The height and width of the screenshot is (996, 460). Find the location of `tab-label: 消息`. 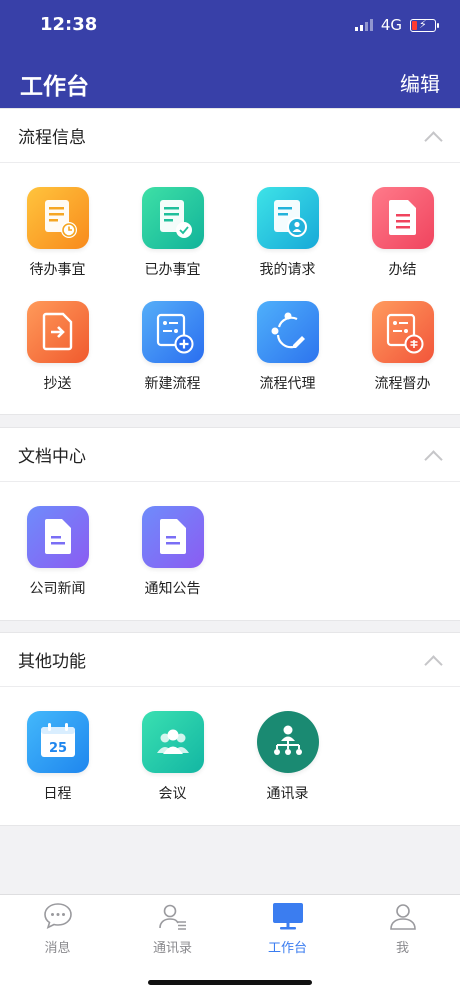

tab-label: 消息 is located at coordinates (57, 948).